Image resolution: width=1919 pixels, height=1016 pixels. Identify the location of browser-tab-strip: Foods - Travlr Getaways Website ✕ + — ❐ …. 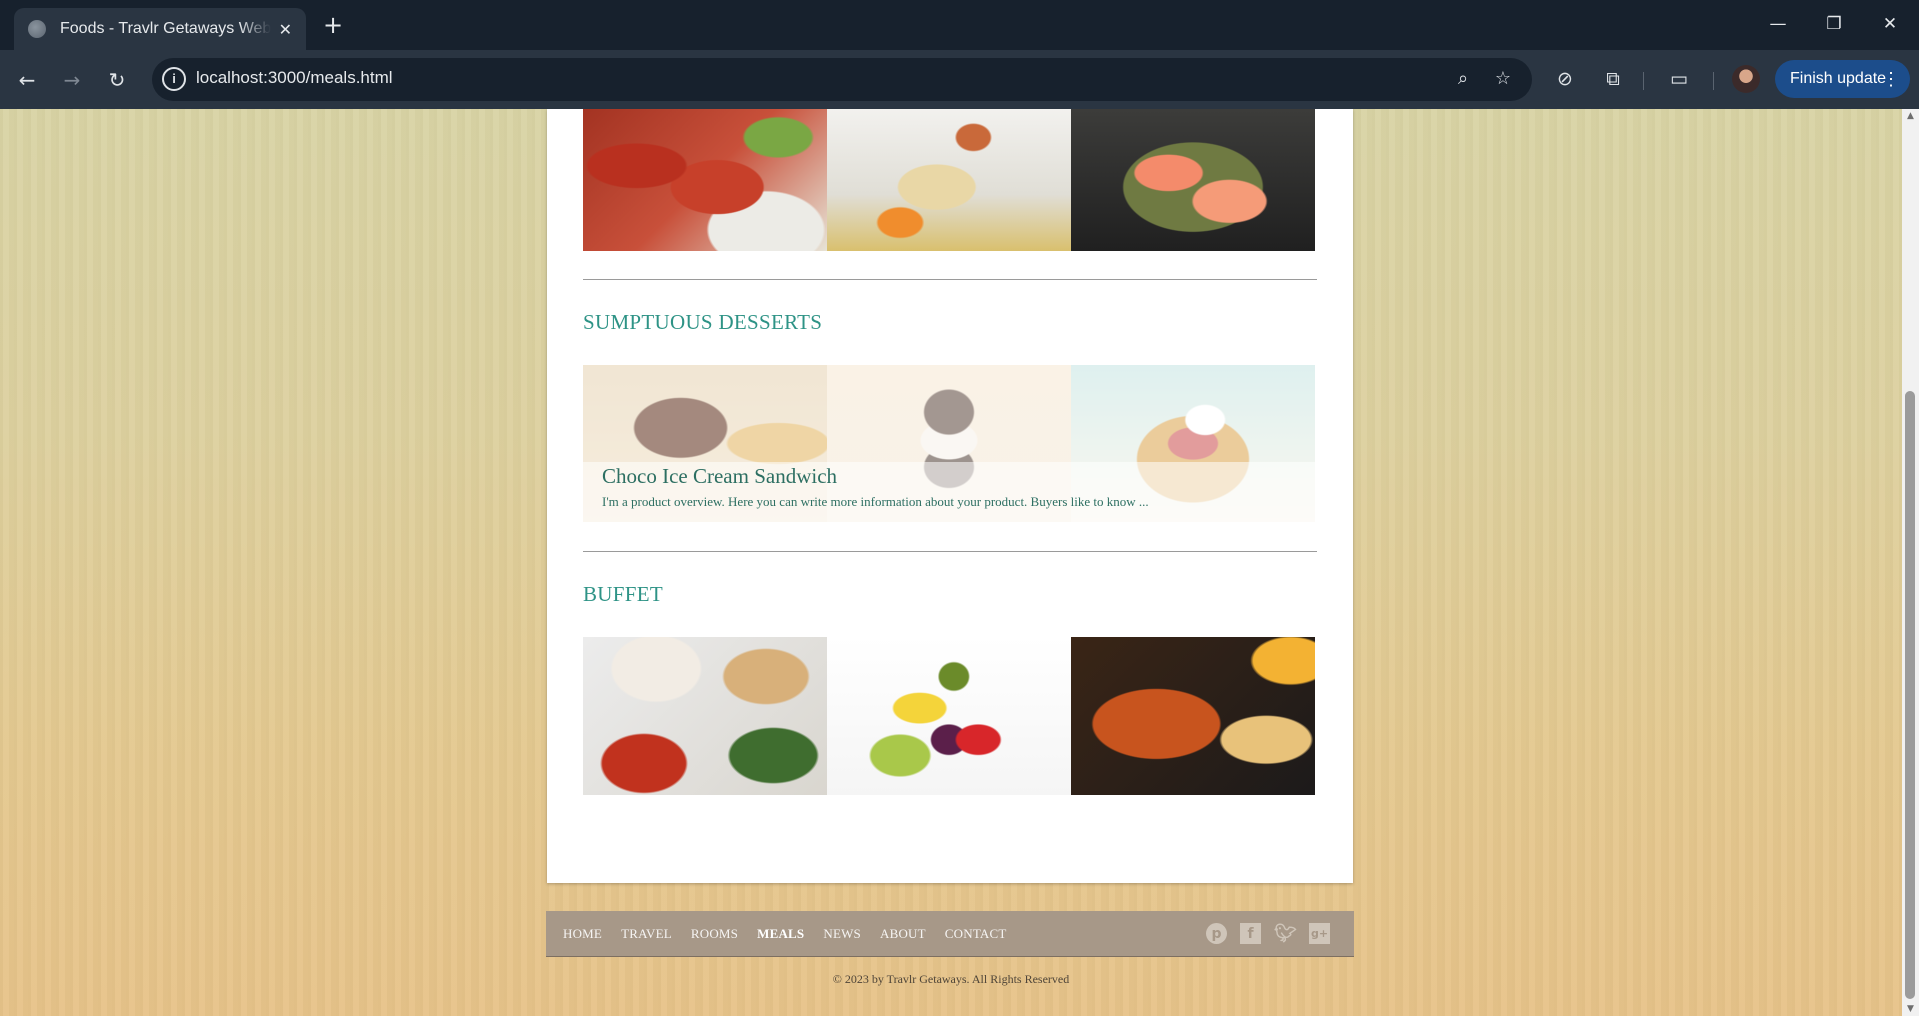
(959, 25).